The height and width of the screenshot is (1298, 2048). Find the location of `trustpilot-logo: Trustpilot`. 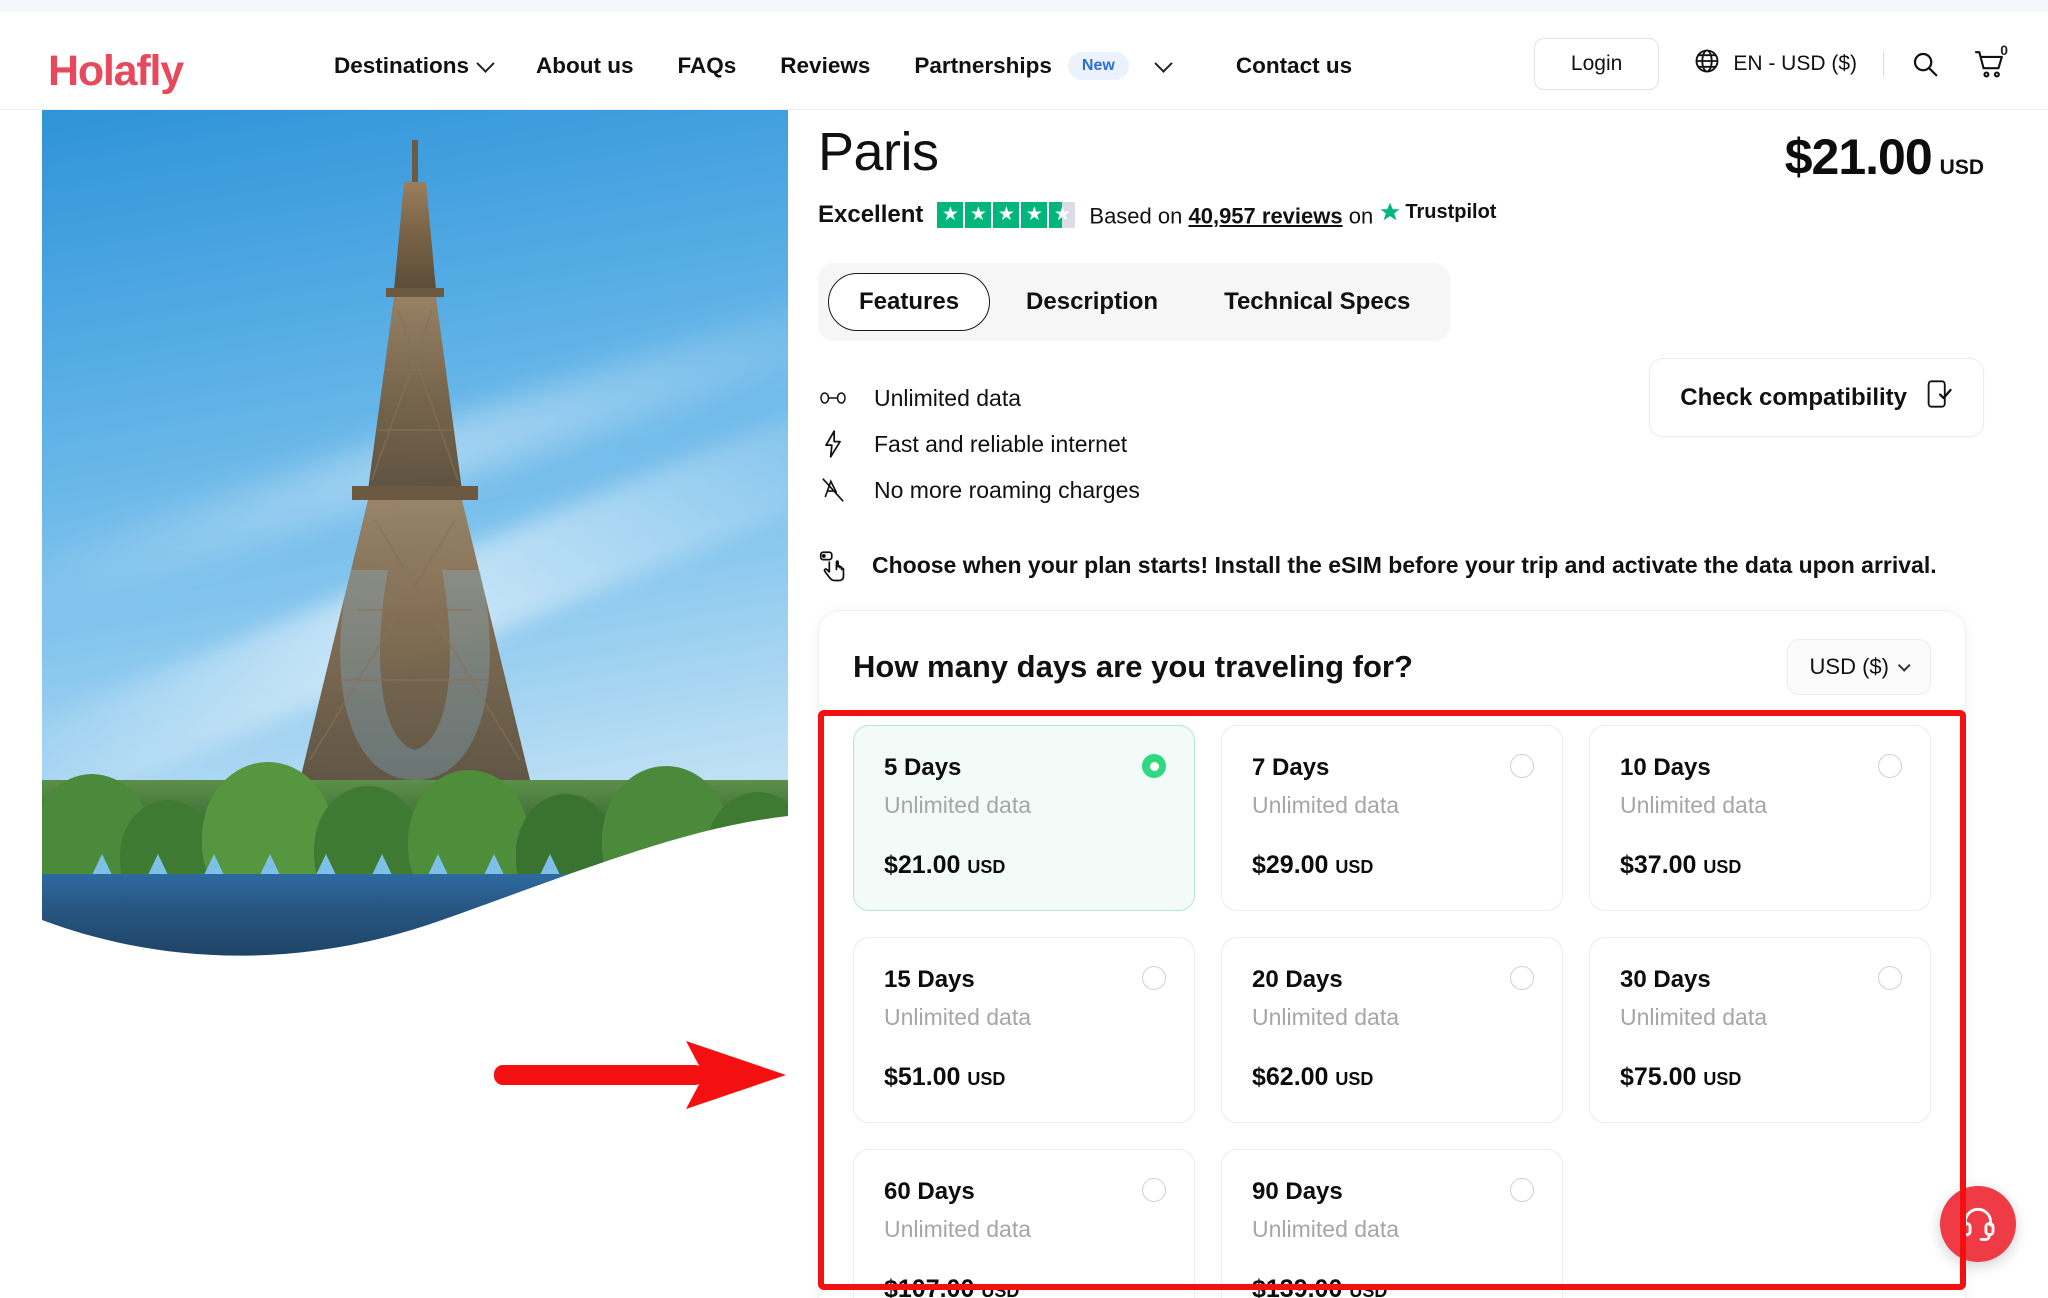

trustpilot-logo: Trustpilot is located at coordinates (1437, 212).